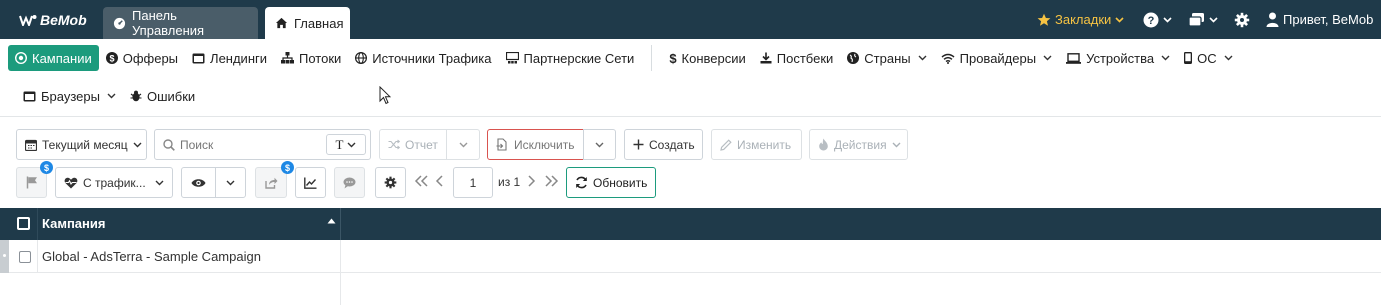  What do you see at coordinates (823, 144) in the screenshot?
I see `fire-icon` at bounding box center [823, 144].